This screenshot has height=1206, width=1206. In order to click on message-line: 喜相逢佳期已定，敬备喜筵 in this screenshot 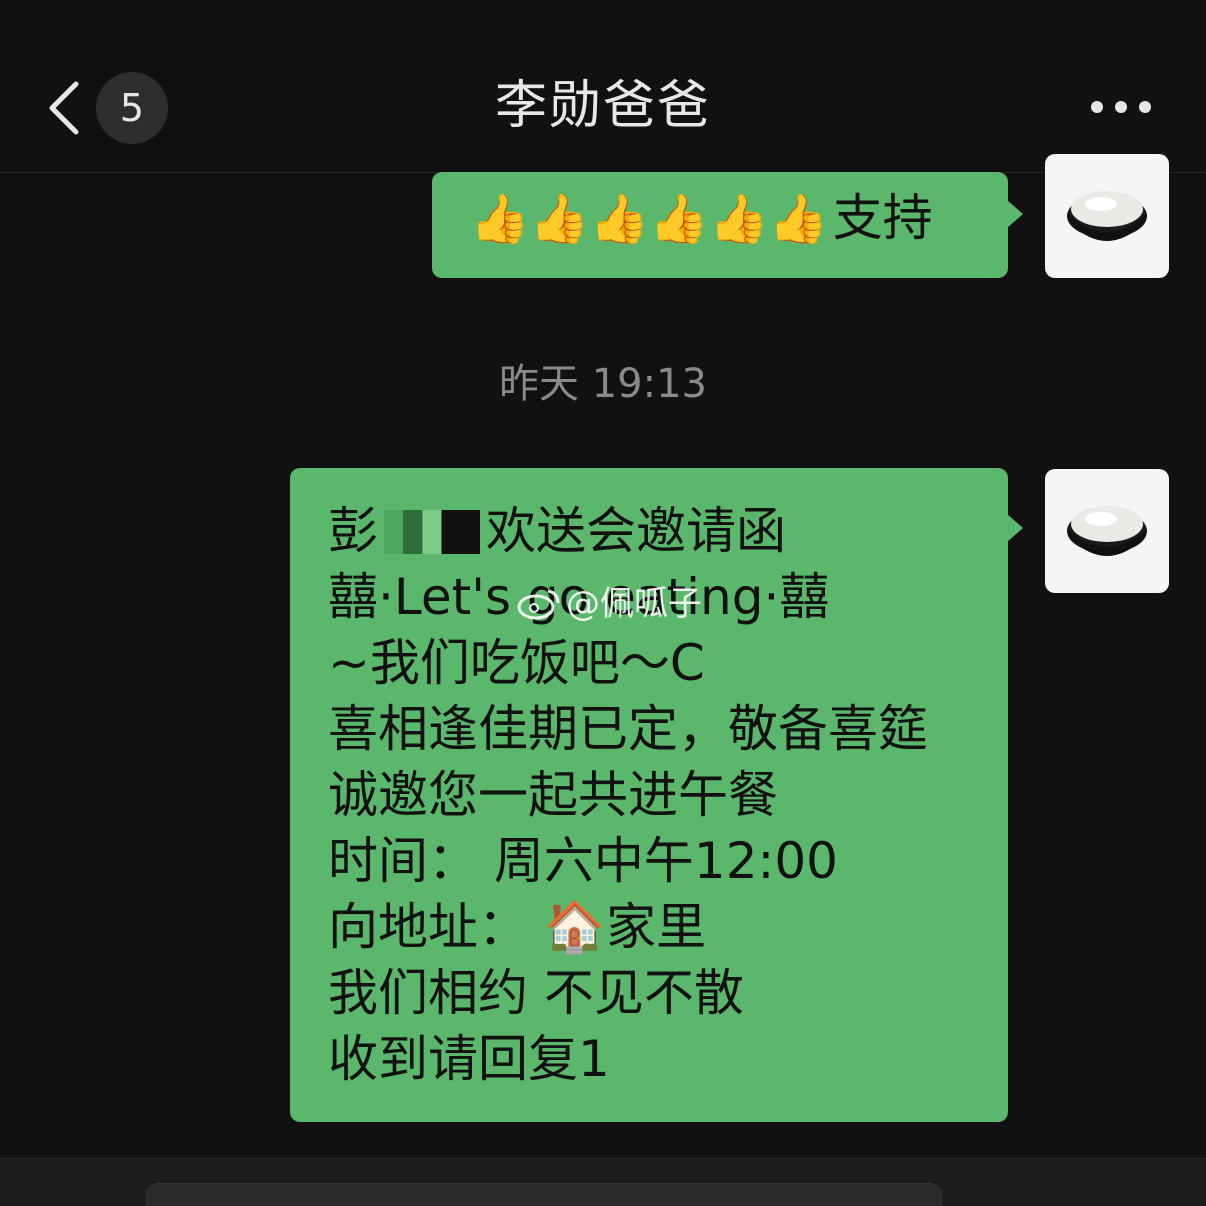, I will do `click(628, 729)`.